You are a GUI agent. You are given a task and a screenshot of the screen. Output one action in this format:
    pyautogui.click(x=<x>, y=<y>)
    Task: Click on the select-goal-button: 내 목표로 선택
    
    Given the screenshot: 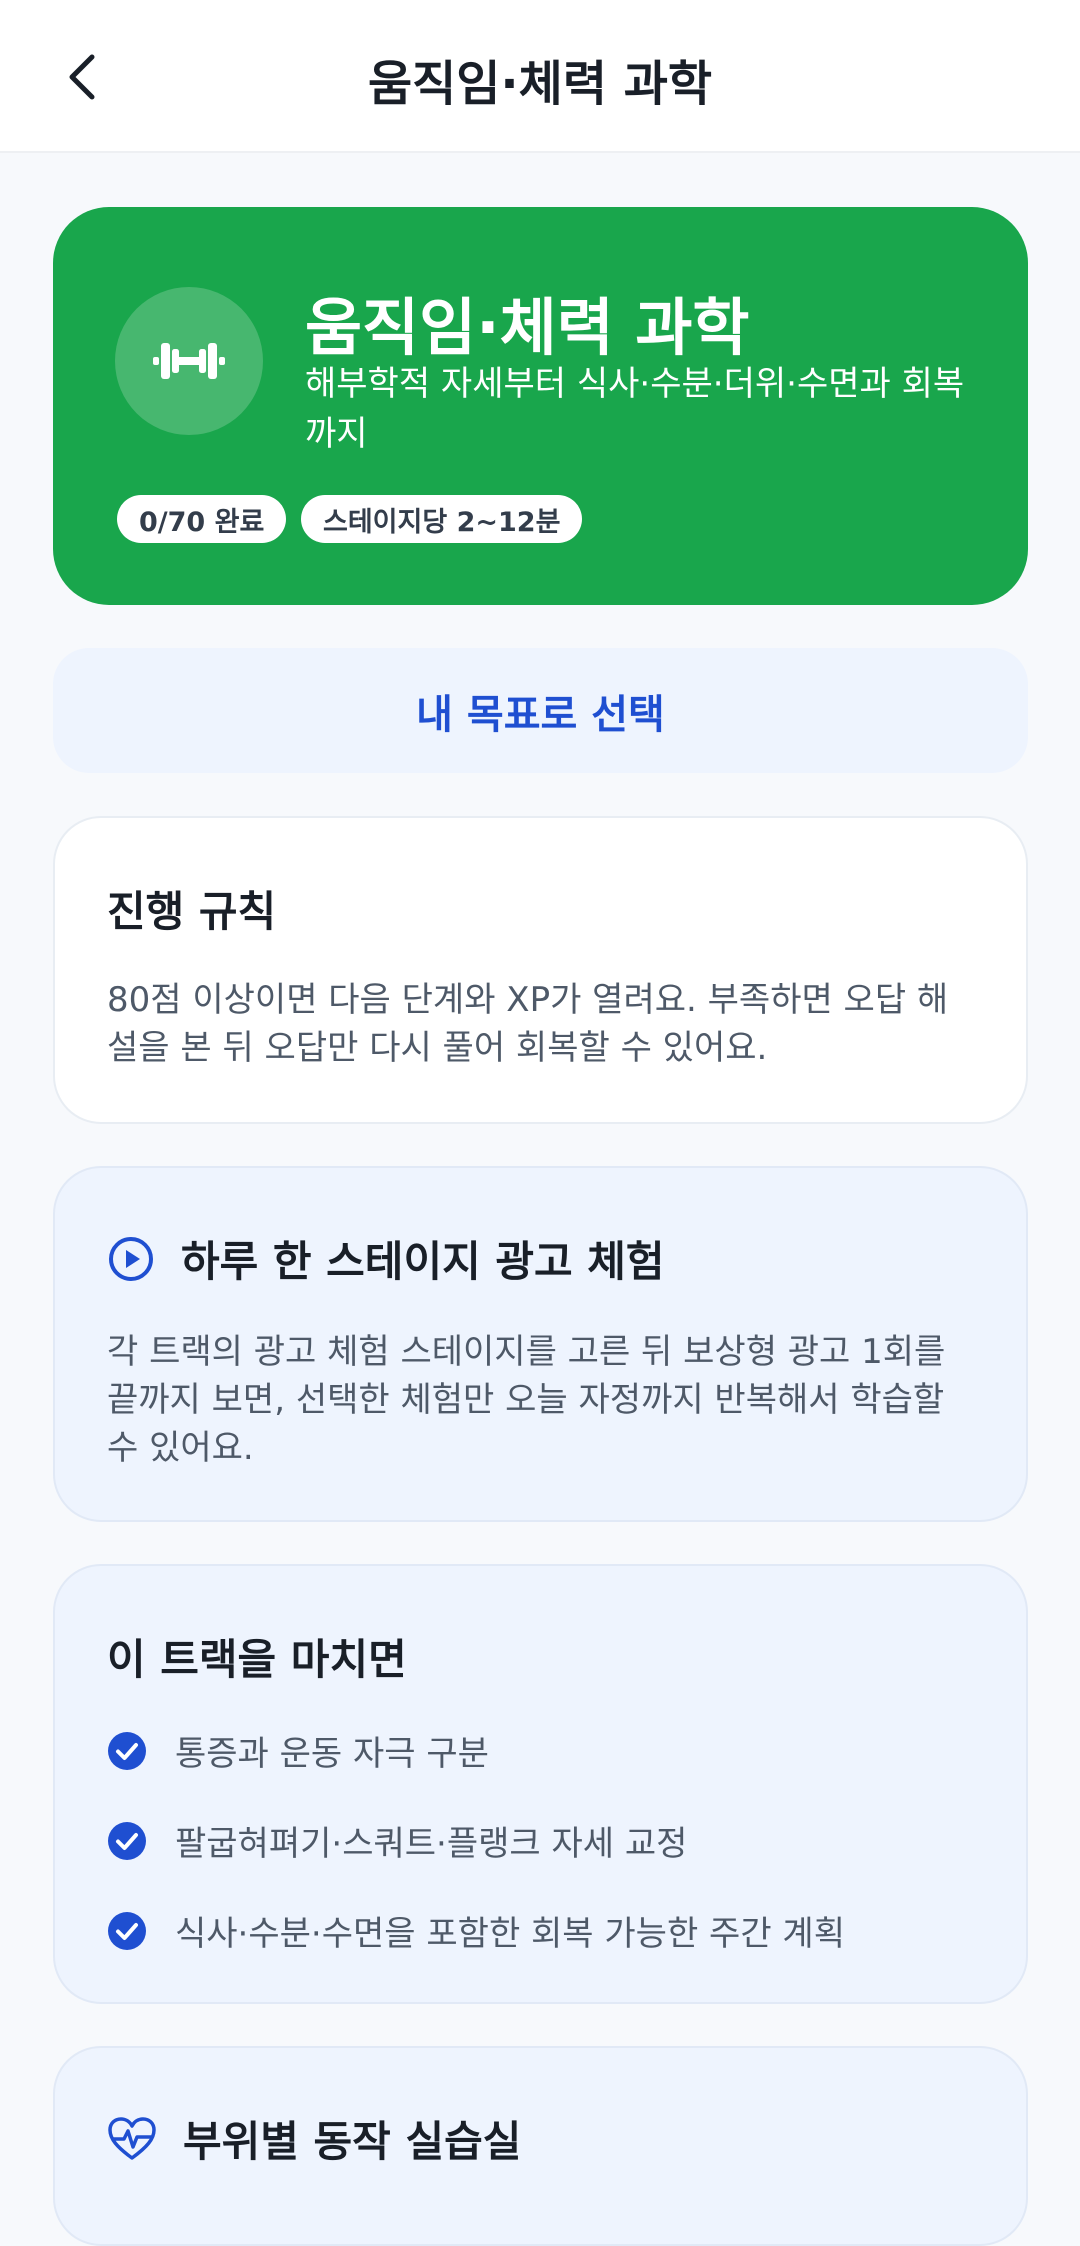 What is the action you would take?
    pyautogui.click(x=540, y=710)
    